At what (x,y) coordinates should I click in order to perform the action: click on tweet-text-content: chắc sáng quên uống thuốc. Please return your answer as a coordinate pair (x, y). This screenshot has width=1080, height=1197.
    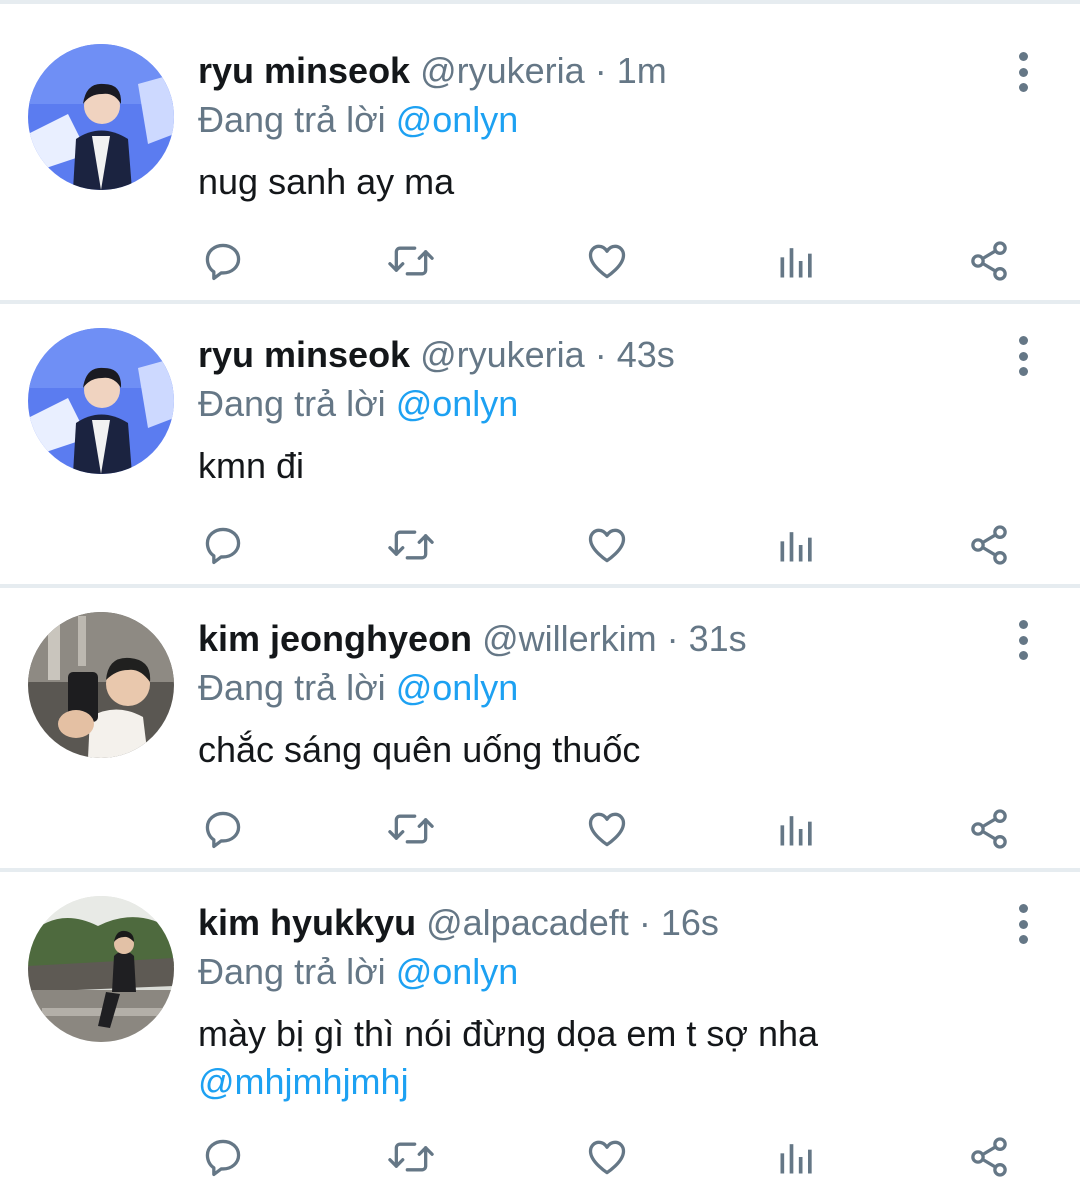
    Looking at the image, I should click on (419, 749).